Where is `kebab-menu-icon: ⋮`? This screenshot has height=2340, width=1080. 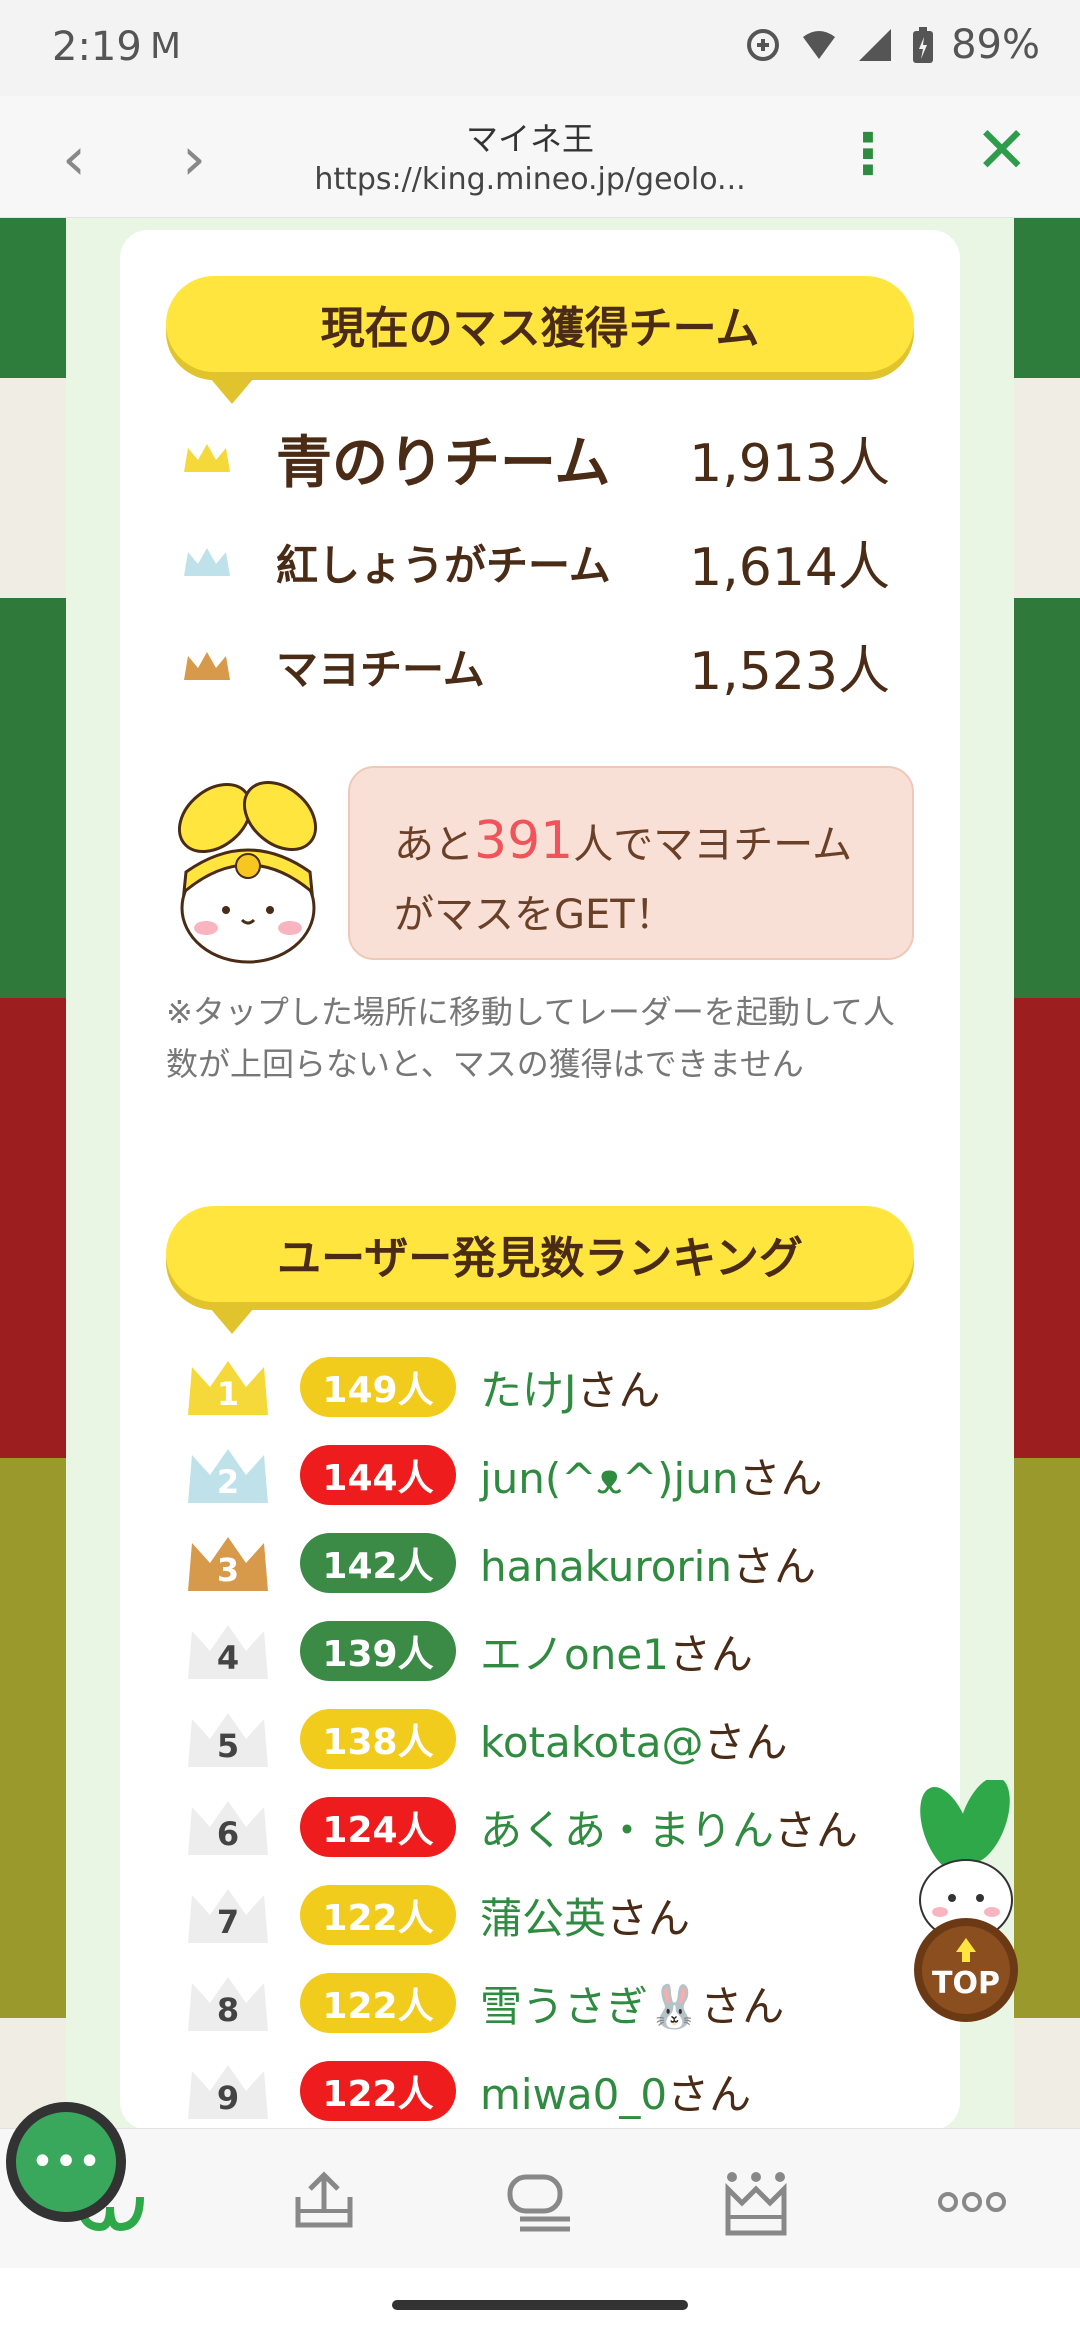 kebab-menu-icon: ⋮ is located at coordinates (868, 154).